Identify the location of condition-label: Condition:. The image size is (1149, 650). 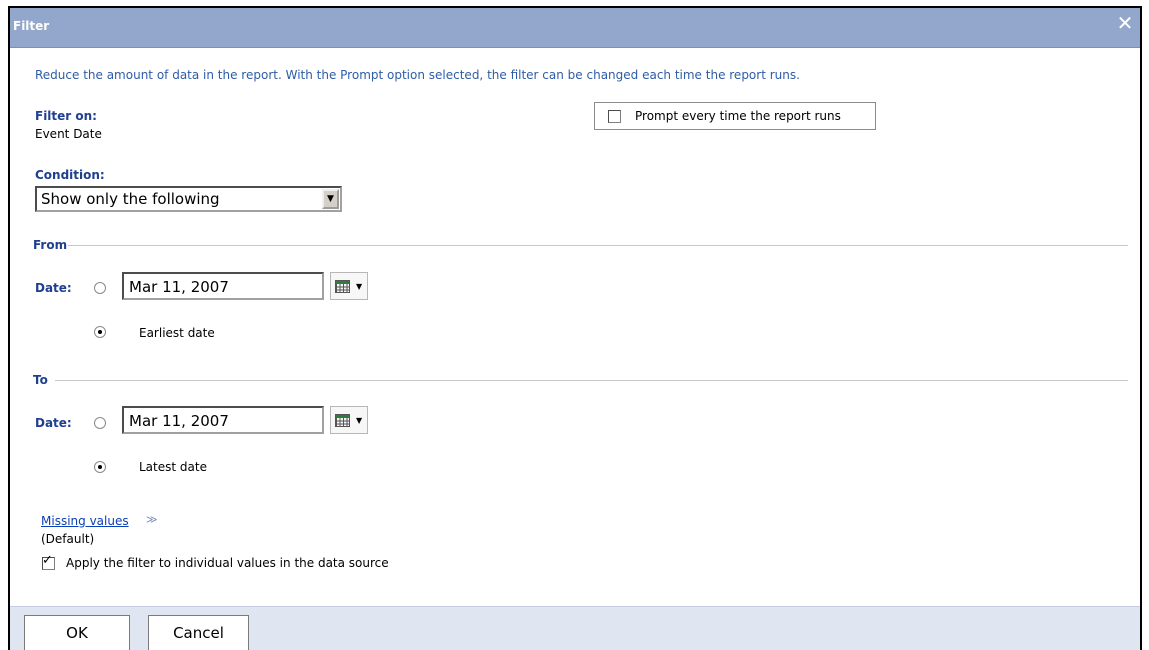
(70, 175).